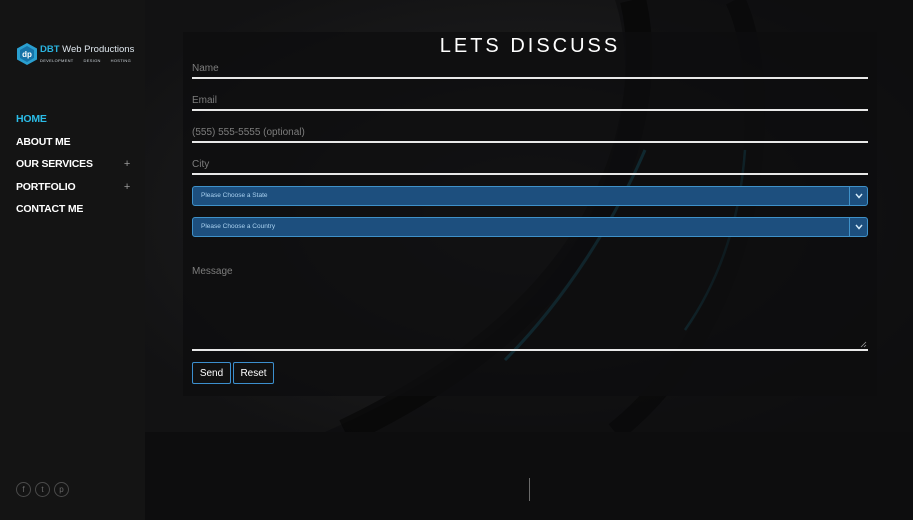  I want to click on nav-label: OUR SERVICES, so click(54, 164).